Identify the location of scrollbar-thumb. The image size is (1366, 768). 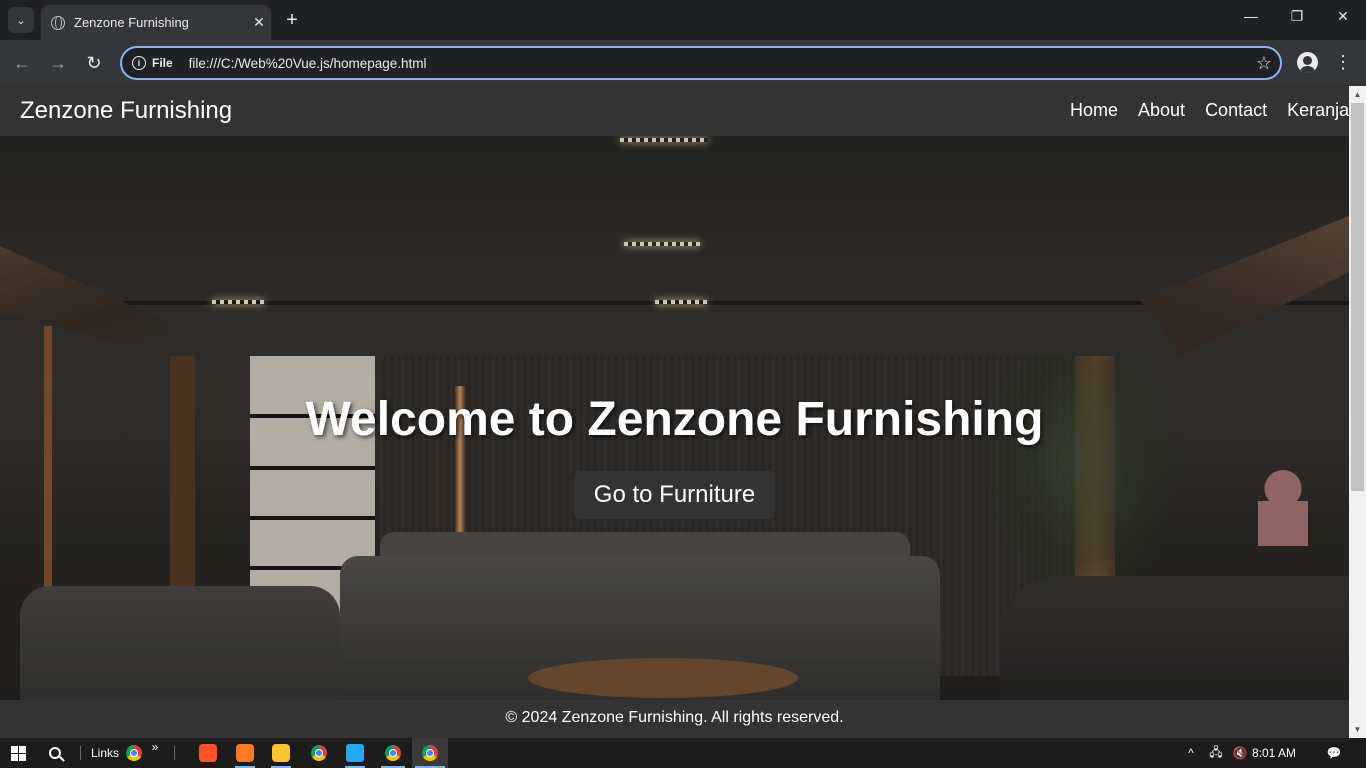
(1357, 297).